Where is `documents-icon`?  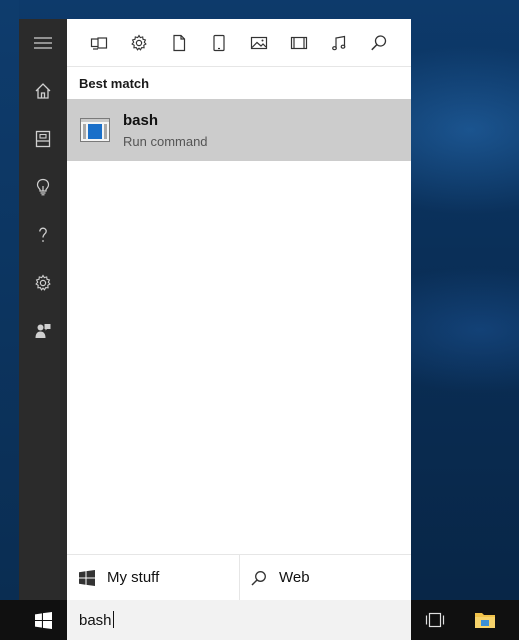
documents-icon is located at coordinates (179, 43).